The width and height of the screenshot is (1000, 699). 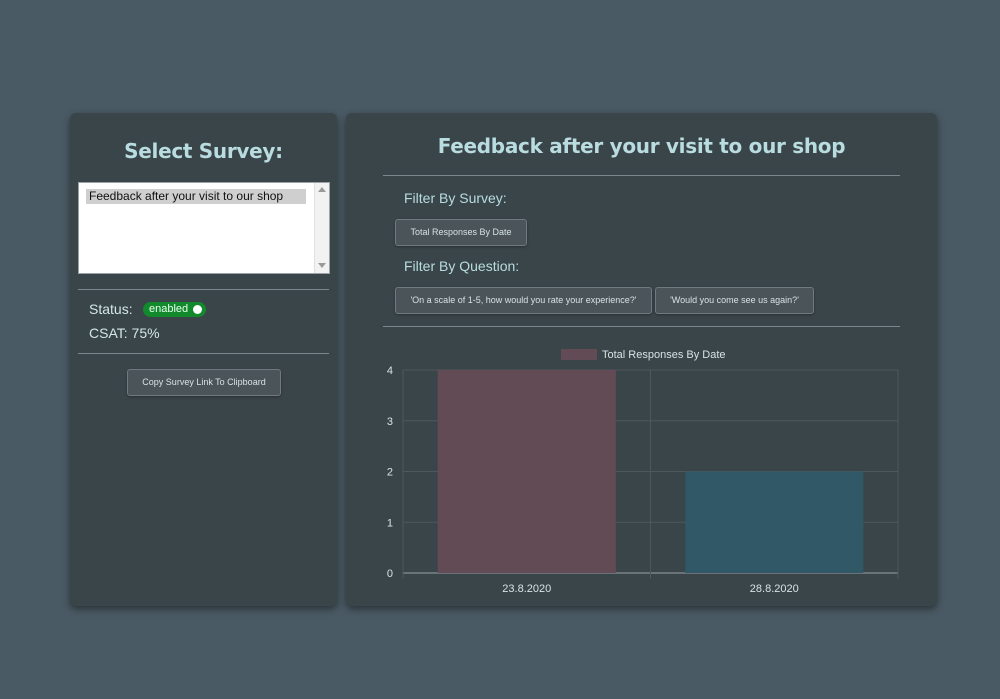 I want to click on x-tick-label: 28.8.2020, so click(x=774, y=589).